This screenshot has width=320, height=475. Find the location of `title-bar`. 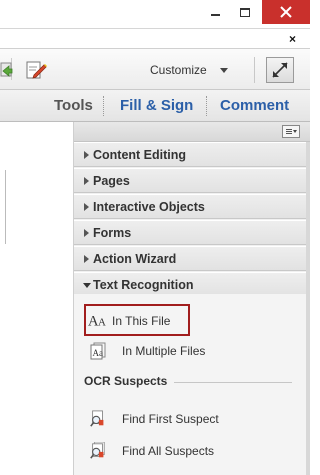

title-bar is located at coordinates (155, 14).